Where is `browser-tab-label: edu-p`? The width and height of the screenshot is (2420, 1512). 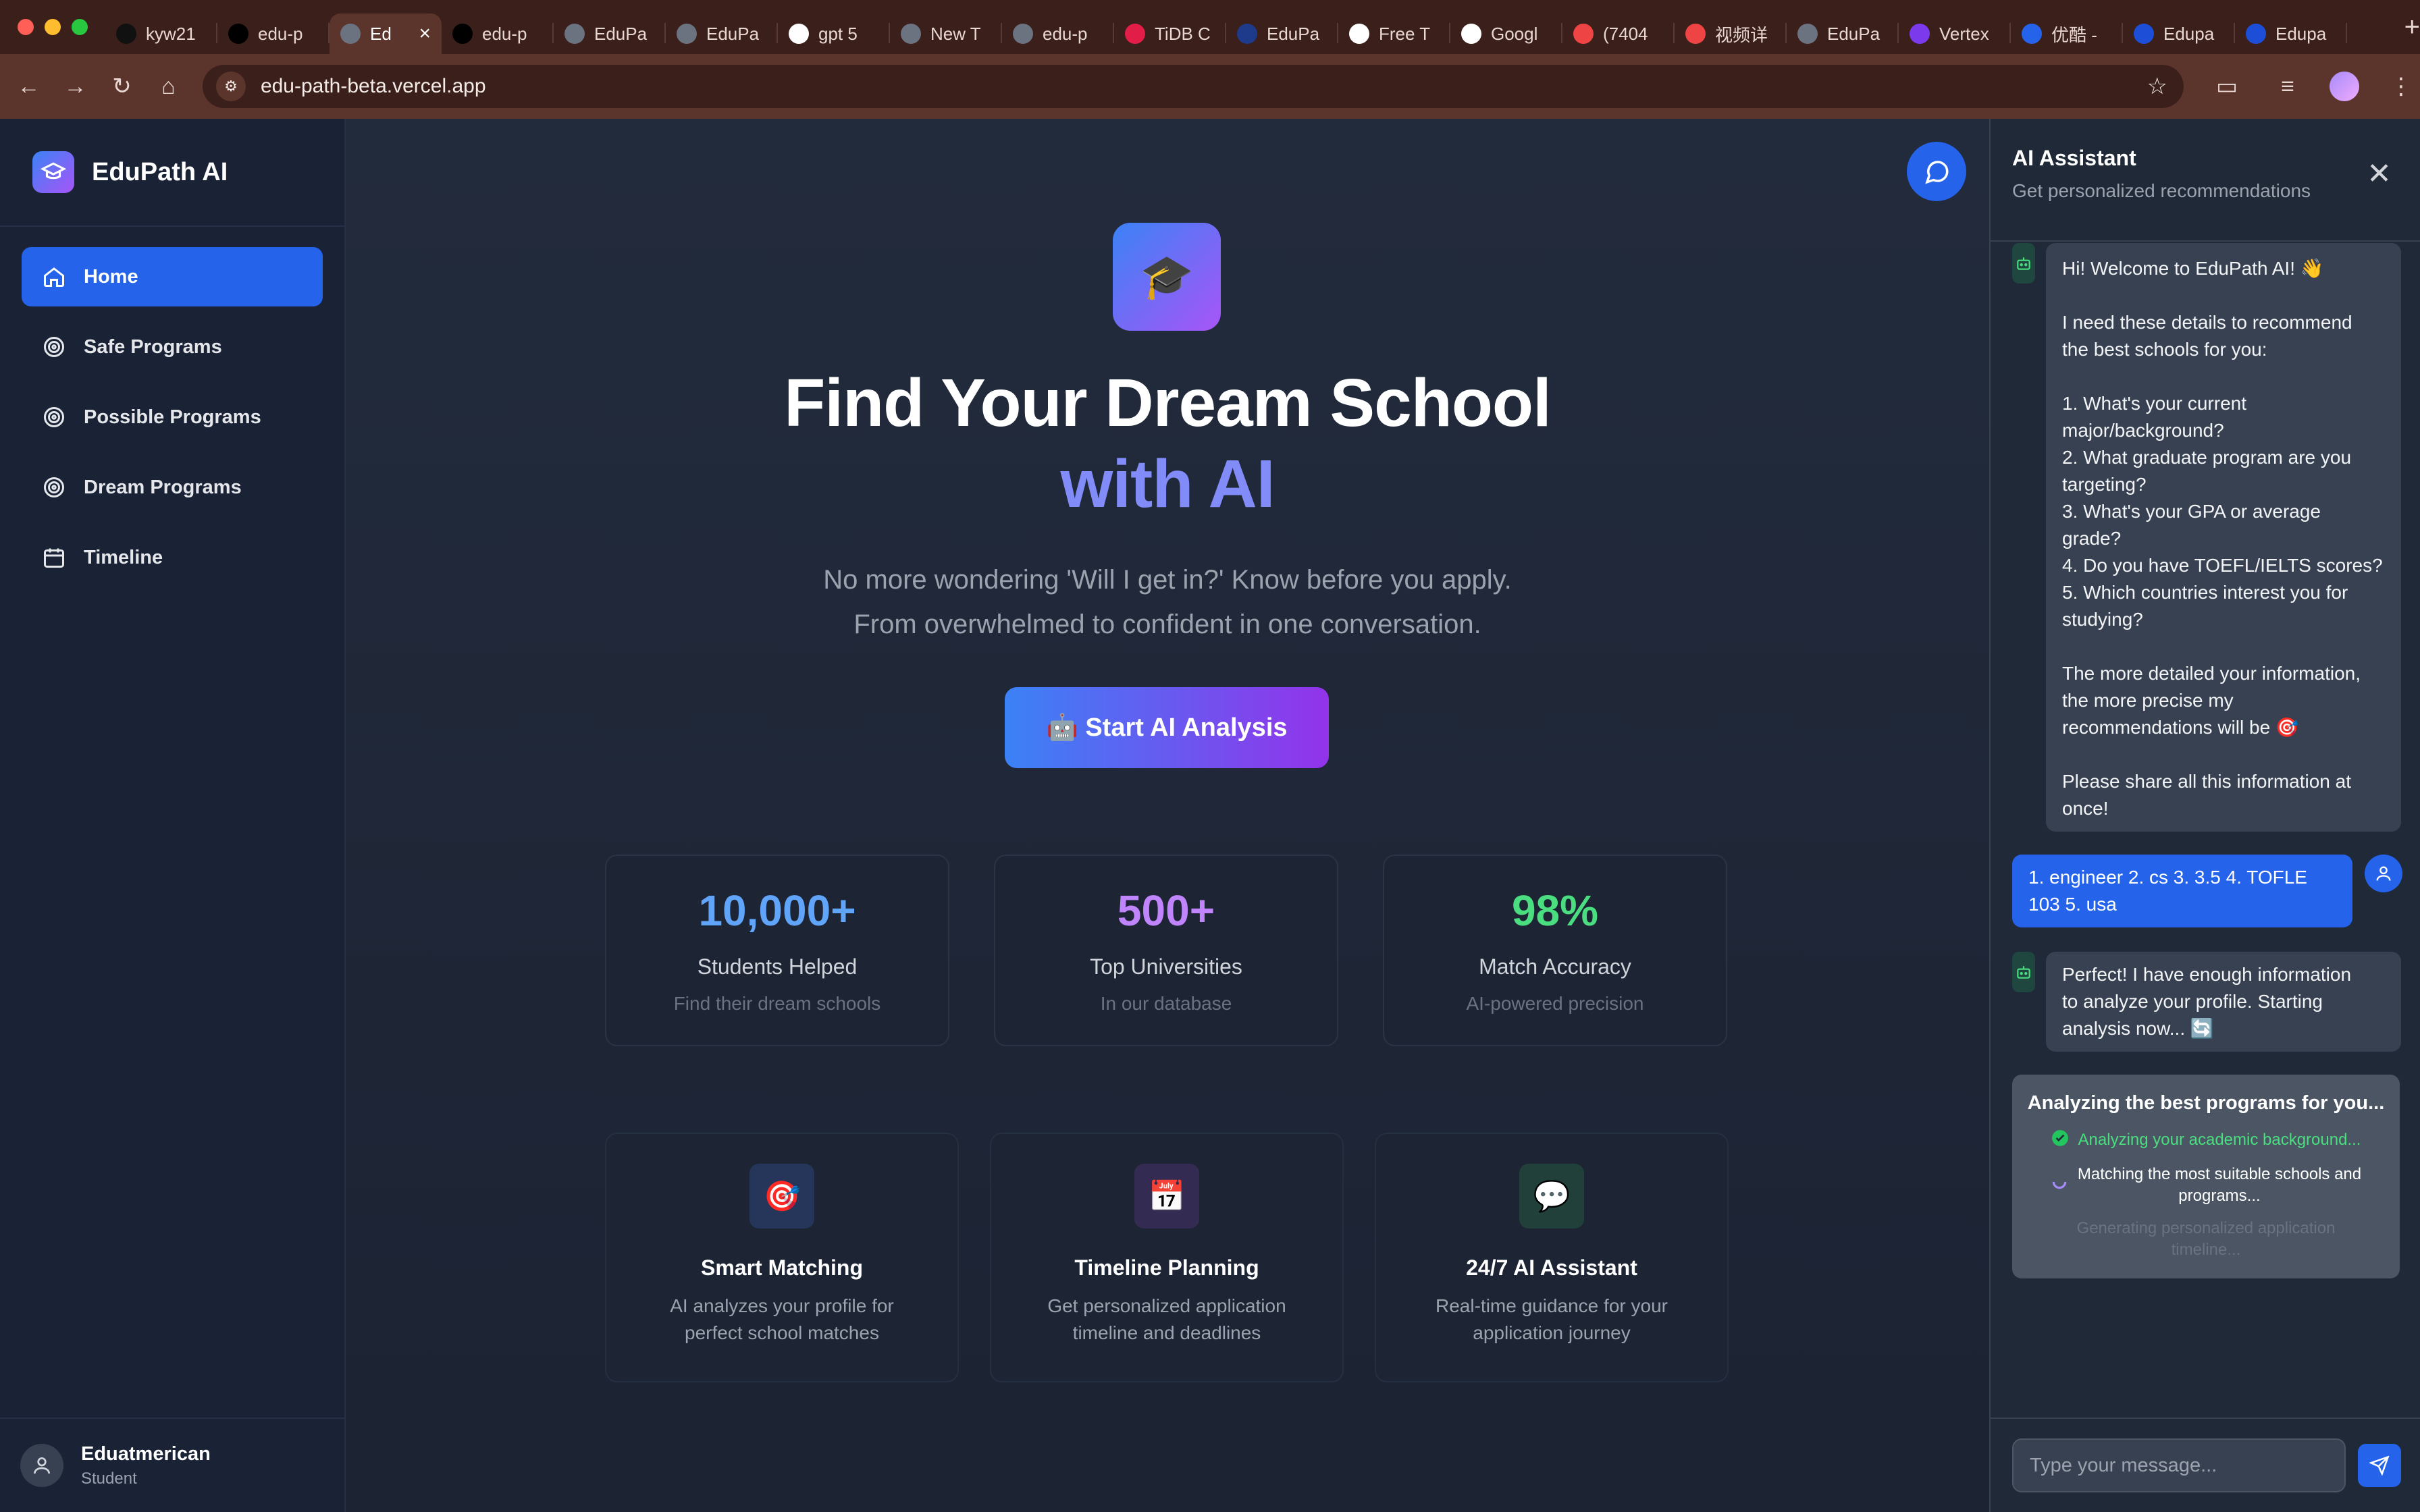 browser-tab-label: edu-p is located at coordinates (504, 33).